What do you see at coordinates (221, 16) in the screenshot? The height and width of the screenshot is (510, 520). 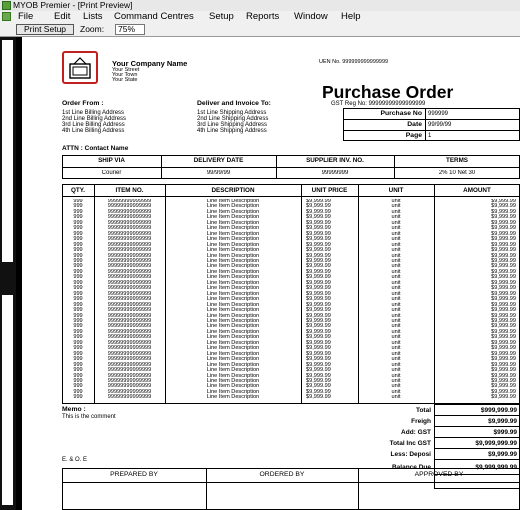 I see `menu-setup: Setup` at bounding box center [221, 16].